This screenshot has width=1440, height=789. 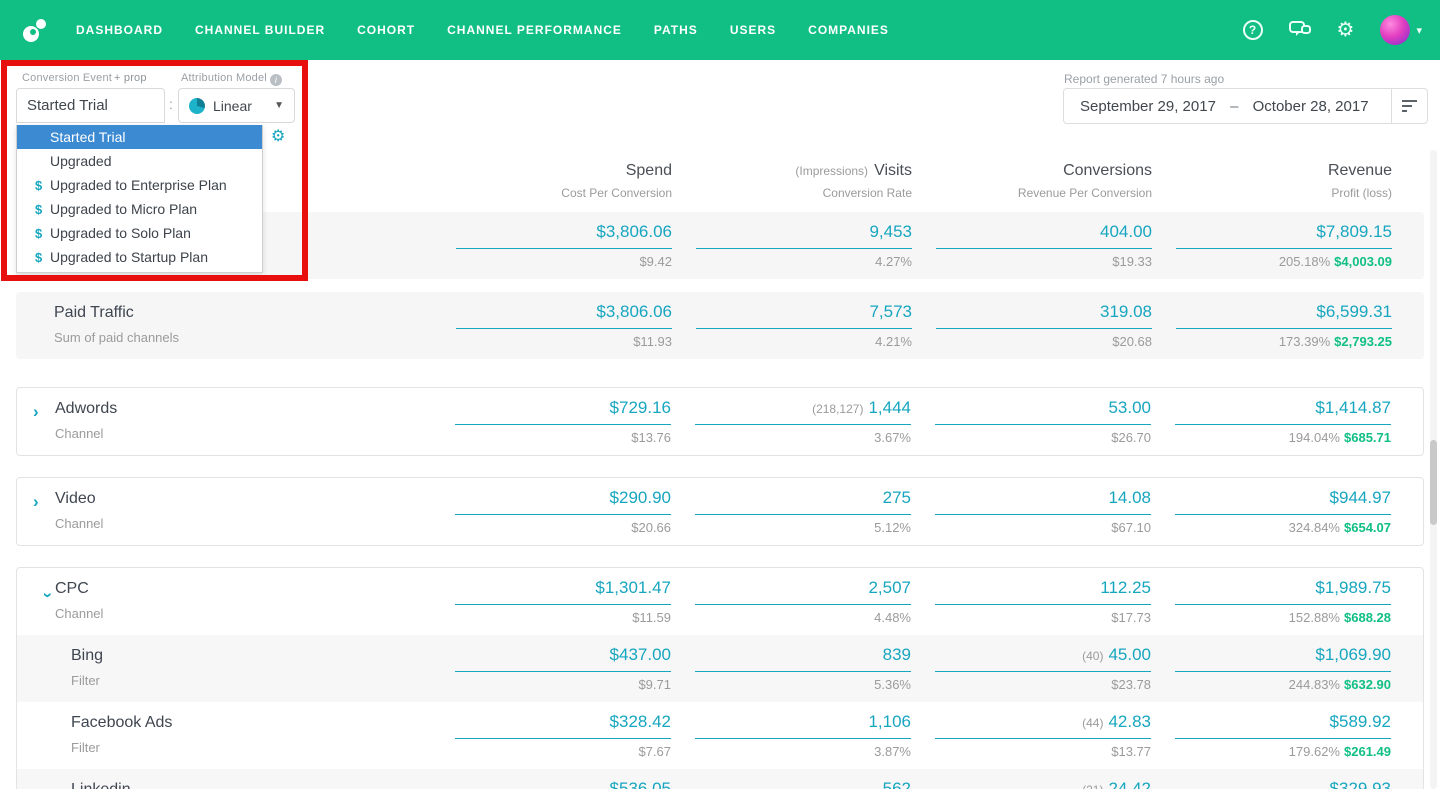 What do you see at coordinates (564, 325) in the screenshot?
I see `cell-spend: $3,806.06 $11.93` at bounding box center [564, 325].